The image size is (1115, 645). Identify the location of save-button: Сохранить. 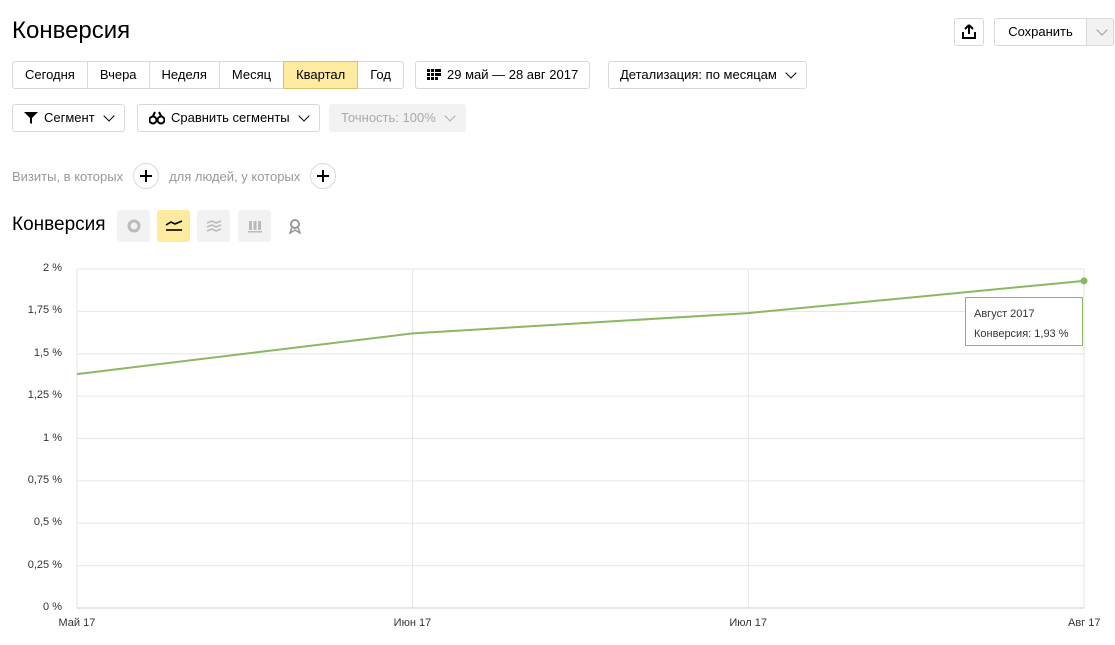
(1040, 32).